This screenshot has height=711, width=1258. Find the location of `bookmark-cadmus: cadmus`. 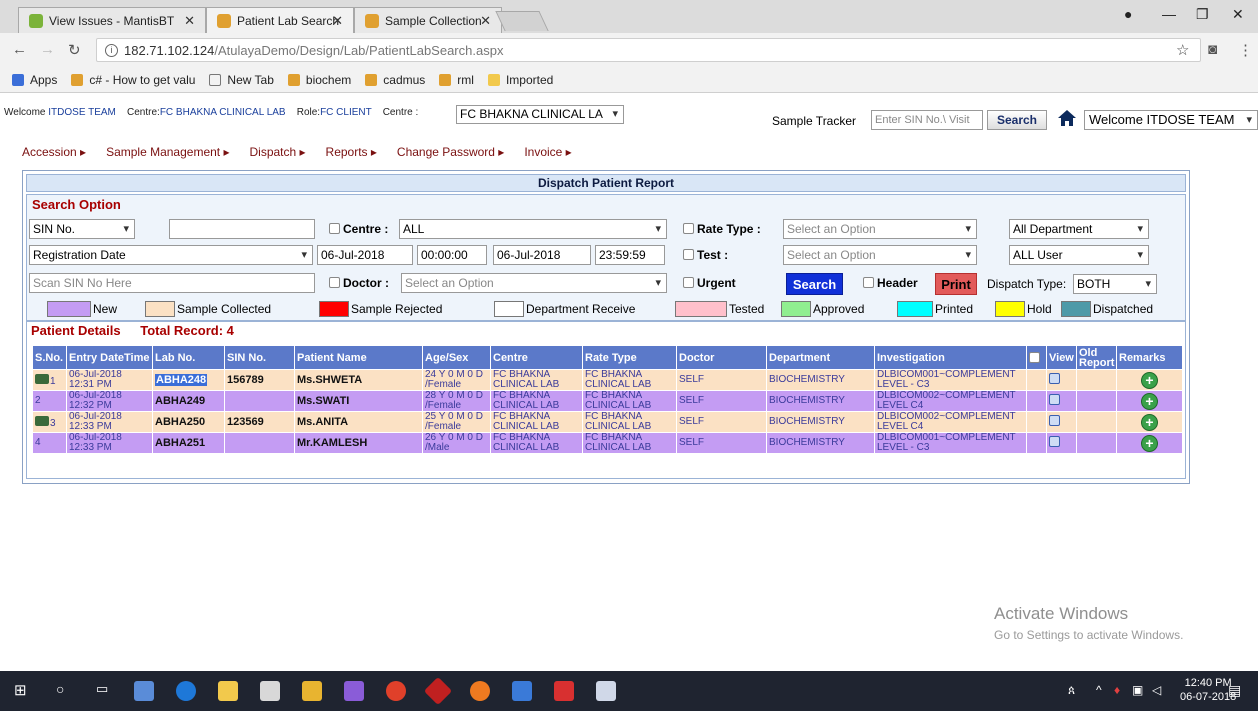

bookmark-cadmus: cadmus is located at coordinates (395, 80).